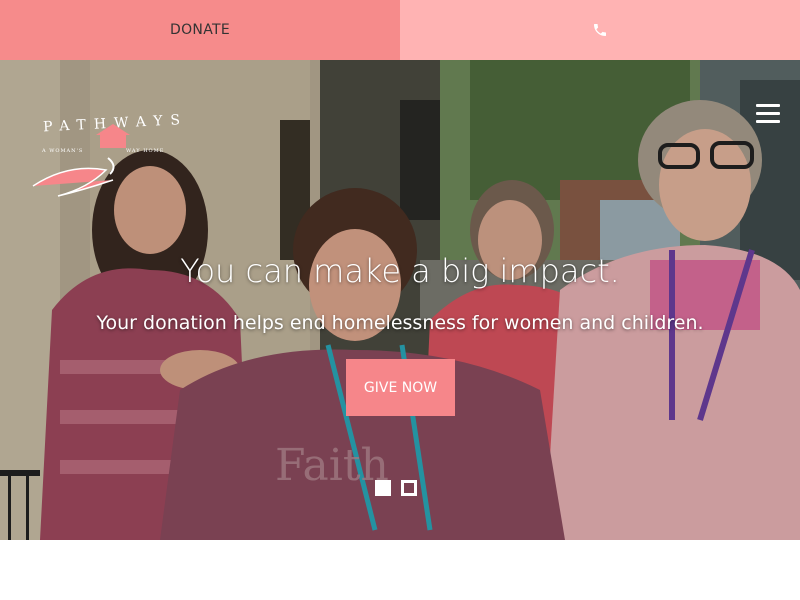  What do you see at coordinates (110, 154) in the screenshot?
I see `logo-graphic: PATHWAYS A WOMAN'S WAY HOME` at bounding box center [110, 154].